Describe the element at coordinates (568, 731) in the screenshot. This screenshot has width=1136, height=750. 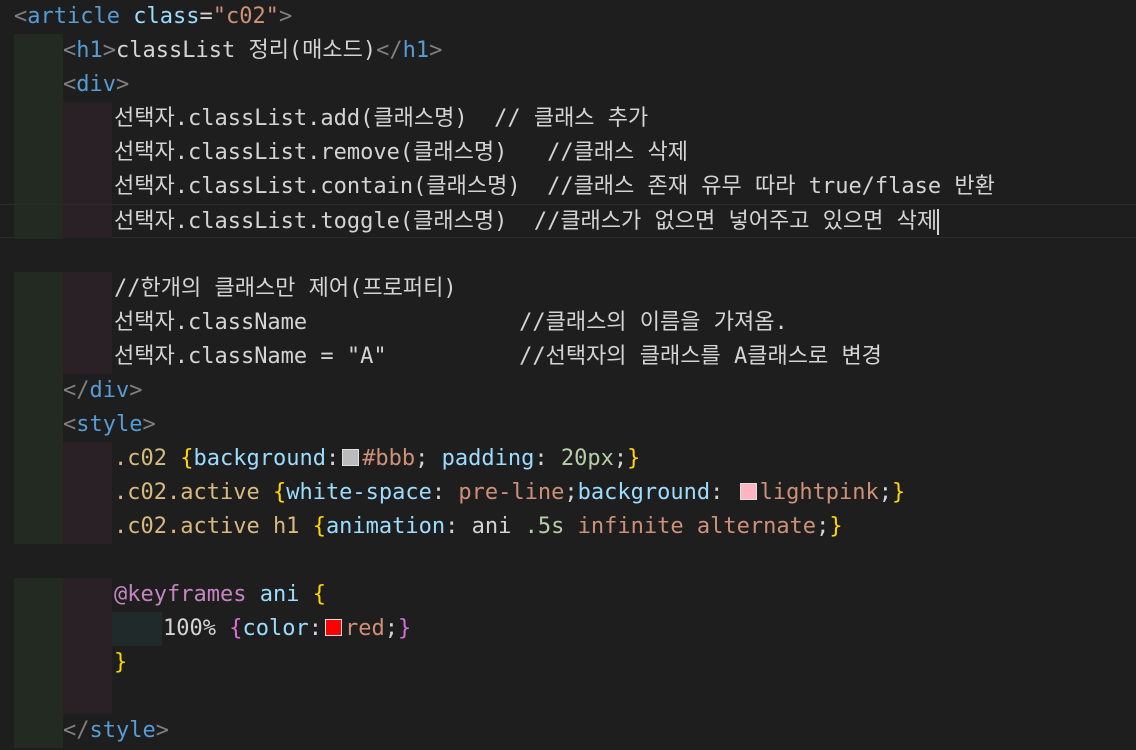
I see `code-line: </style>` at that location.